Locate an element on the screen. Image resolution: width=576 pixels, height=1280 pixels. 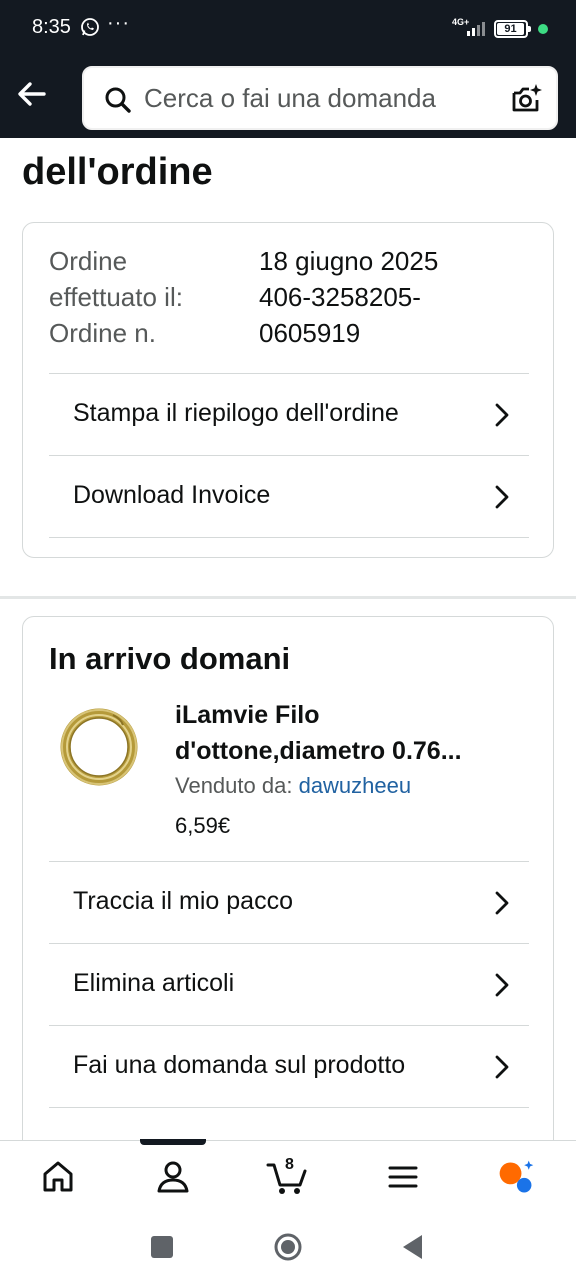
recent-apps-icon is located at coordinates (162, 1247).